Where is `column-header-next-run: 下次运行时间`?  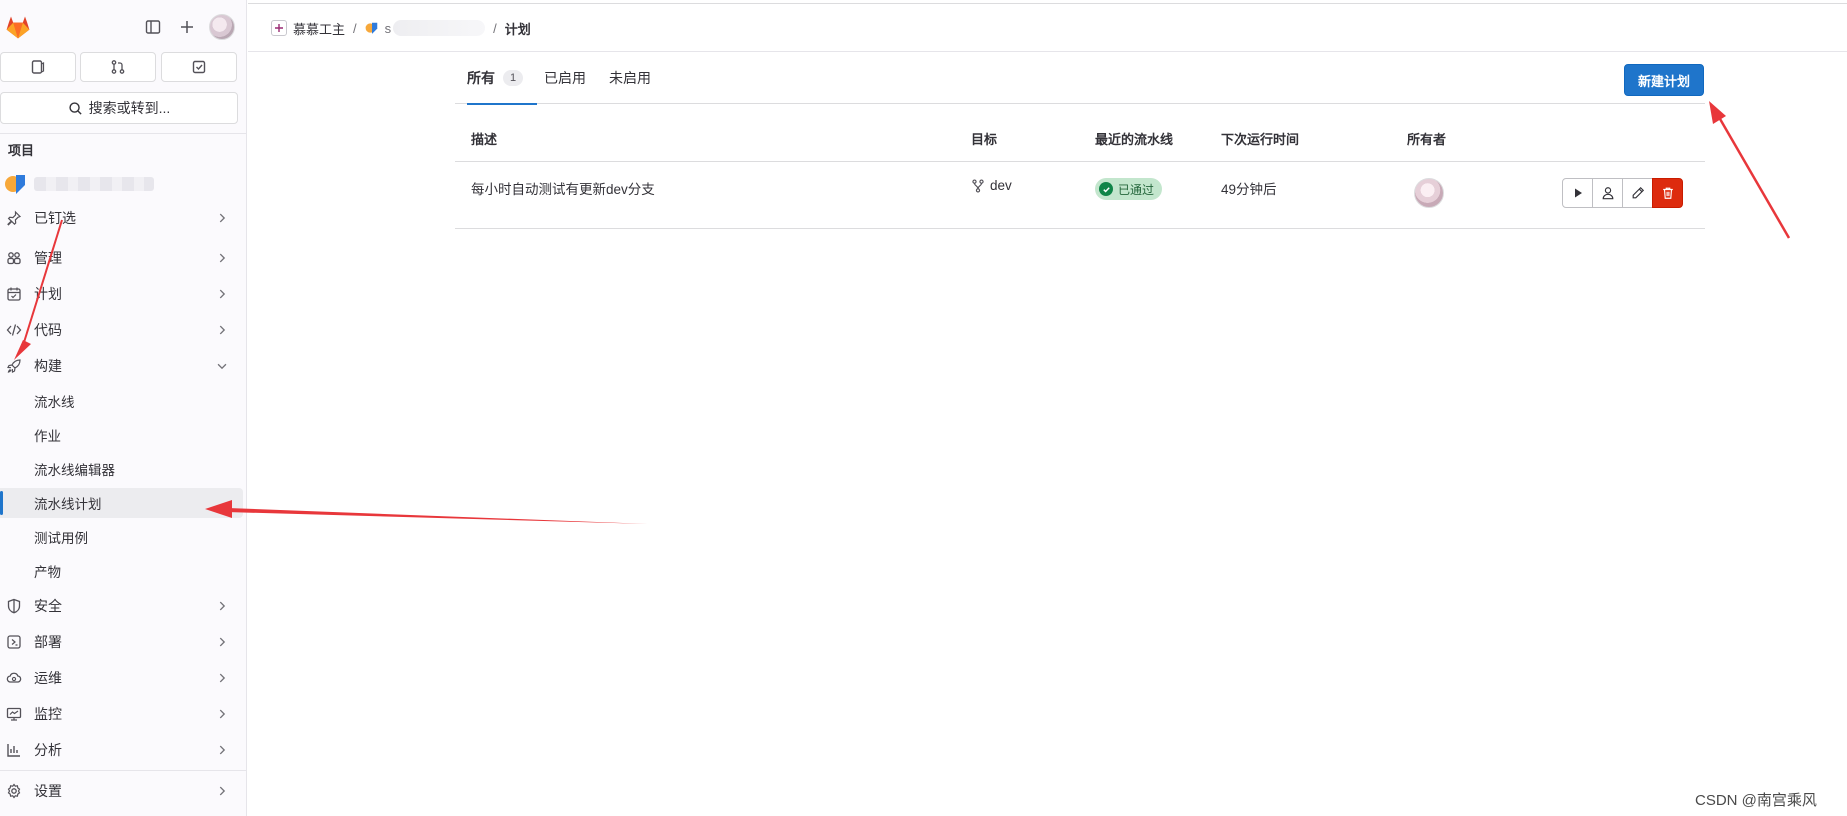 column-header-next-run: 下次运行时间 is located at coordinates (1260, 139).